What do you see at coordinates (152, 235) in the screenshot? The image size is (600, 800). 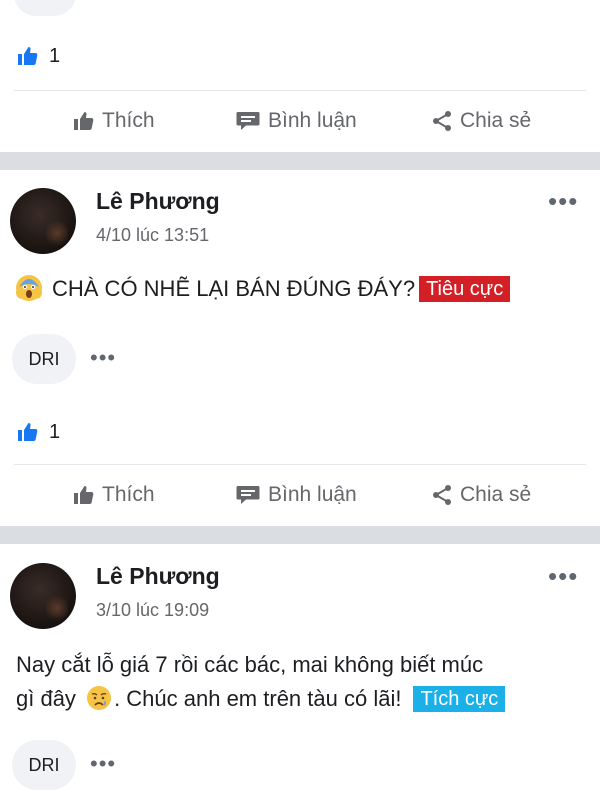 I see `post-timestamp: 4/10 lúc 13:51` at bounding box center [152, 235].